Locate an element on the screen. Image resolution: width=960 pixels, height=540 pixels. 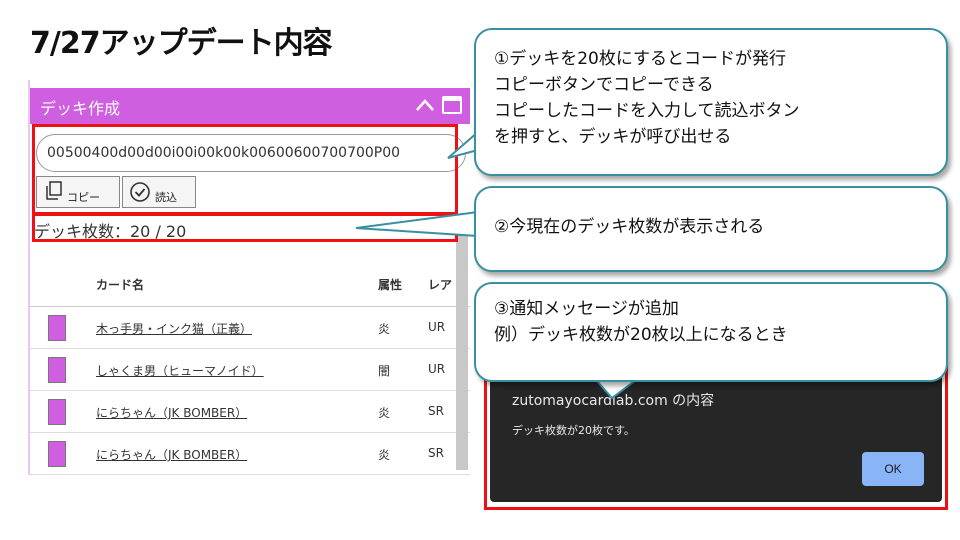
page-title: 7/27アップデート内容 is located at coordinates (181, 43).